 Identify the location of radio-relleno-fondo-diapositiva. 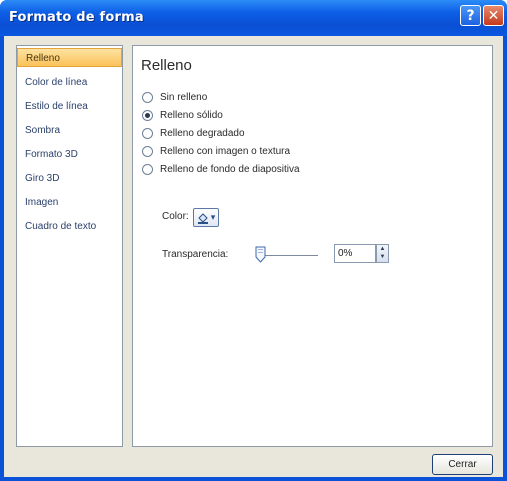
(147, 169).